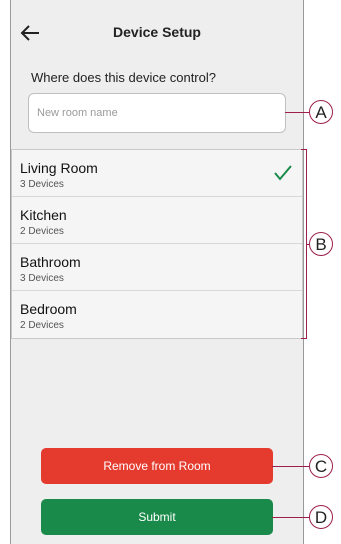  Describe the element at coordinates (304, 338) in the screenshot. I see `bracket-tick-bottom` at that location.